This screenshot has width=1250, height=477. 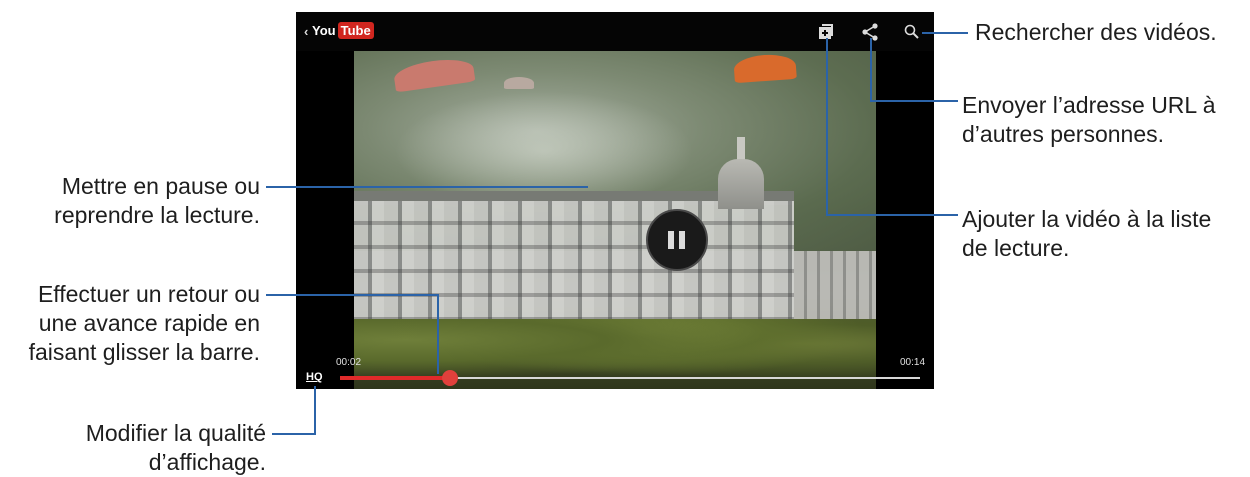 What do you see at coordinates (677, 240) in the screenshot?
I see `pause-button` at bounding box center [677, 240].